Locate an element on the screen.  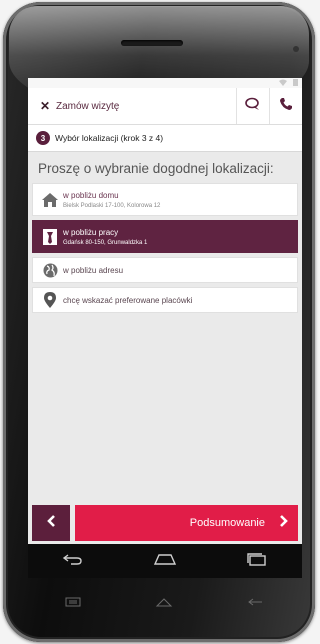
menu-key-icon is located at coordinates (73, 603).